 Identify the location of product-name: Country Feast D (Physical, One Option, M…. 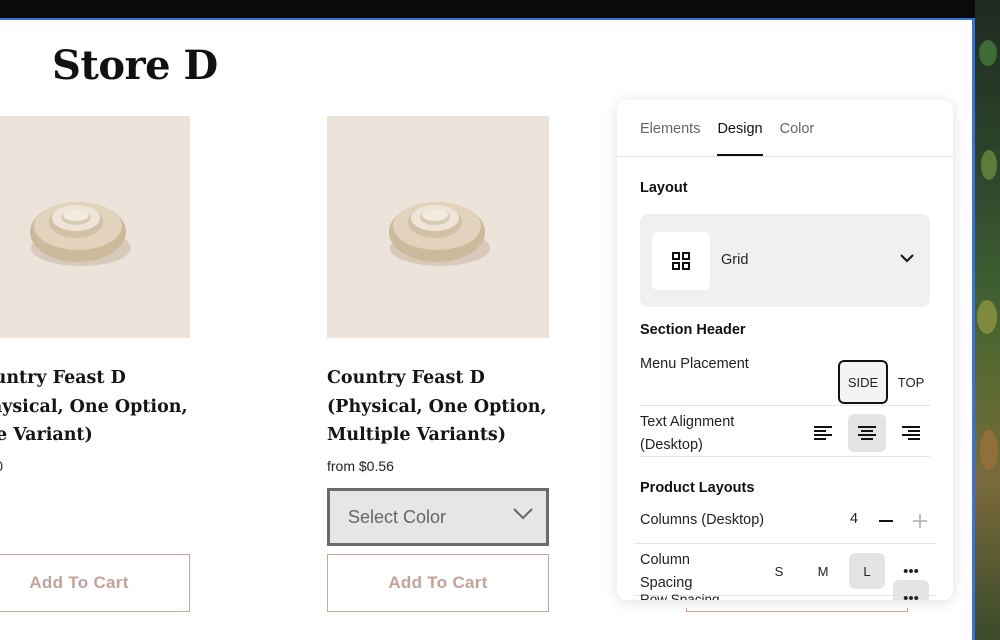
(438, 407).